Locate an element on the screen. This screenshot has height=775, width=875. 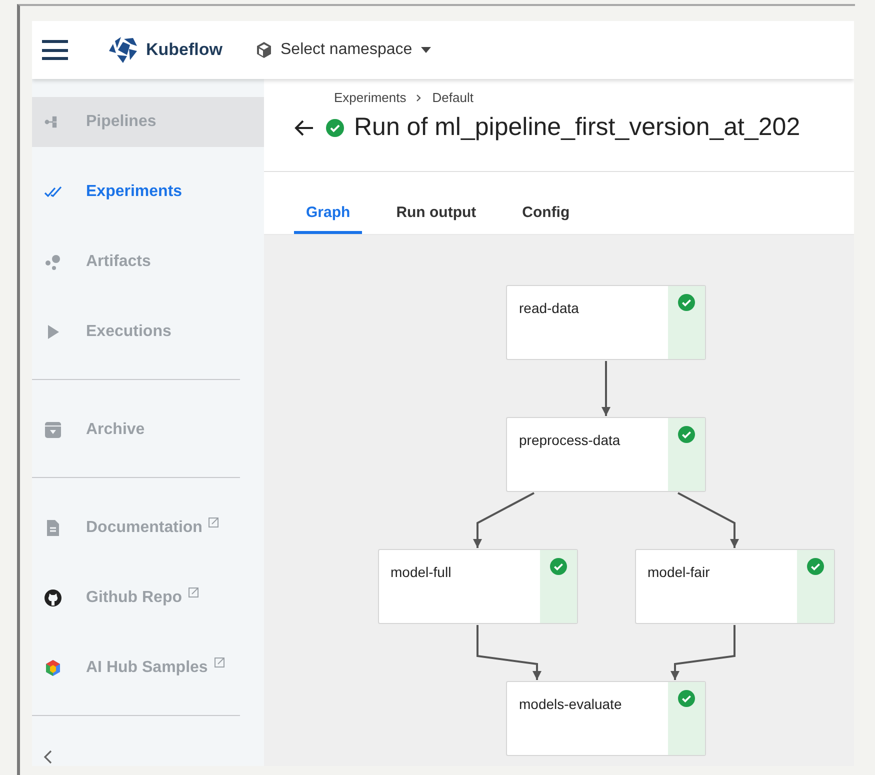
graph-node: model-full is located at coordinates (478, 586).